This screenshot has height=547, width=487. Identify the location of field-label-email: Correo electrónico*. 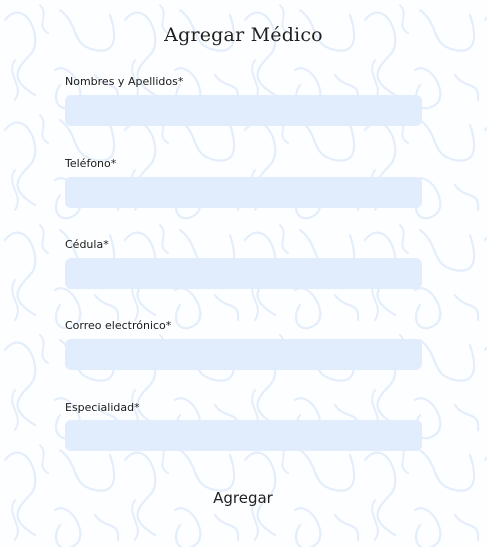
(118, 325).